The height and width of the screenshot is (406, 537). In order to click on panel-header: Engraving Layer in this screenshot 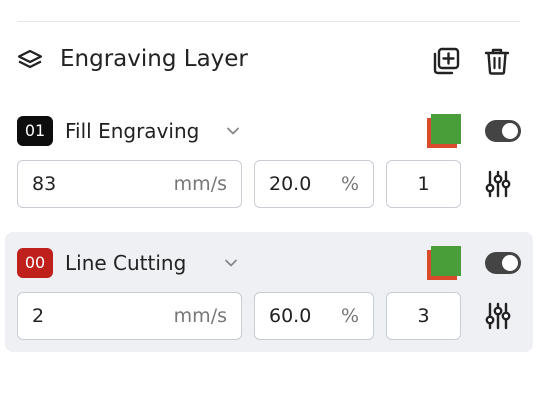, I will do `click(268, 60)`.